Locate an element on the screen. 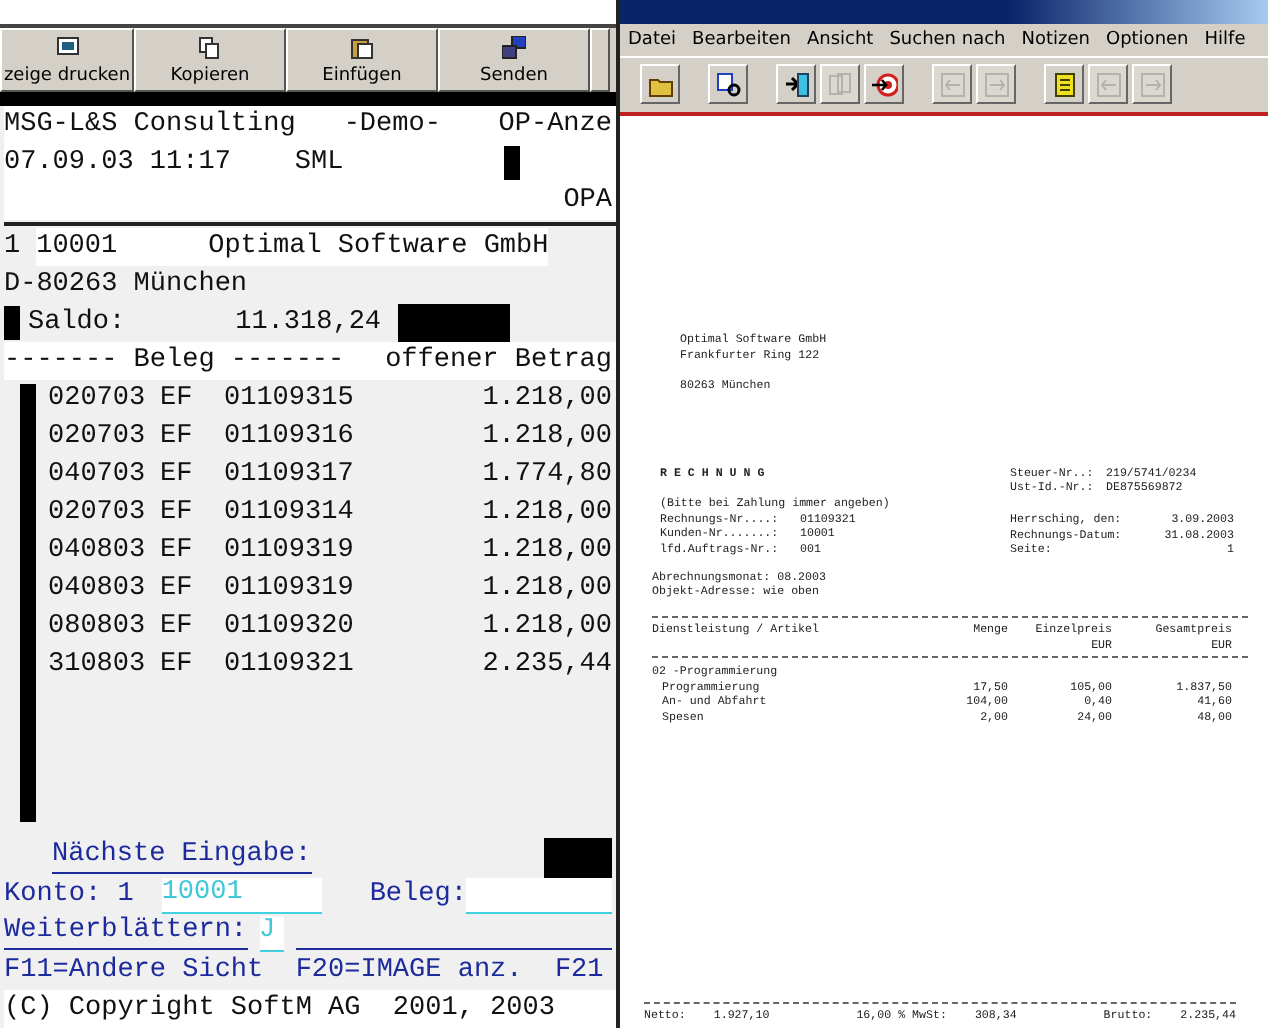 The width and height of the screenshot is (1268, 1028). menu-item: Datei is located at coordinates (652, 40).